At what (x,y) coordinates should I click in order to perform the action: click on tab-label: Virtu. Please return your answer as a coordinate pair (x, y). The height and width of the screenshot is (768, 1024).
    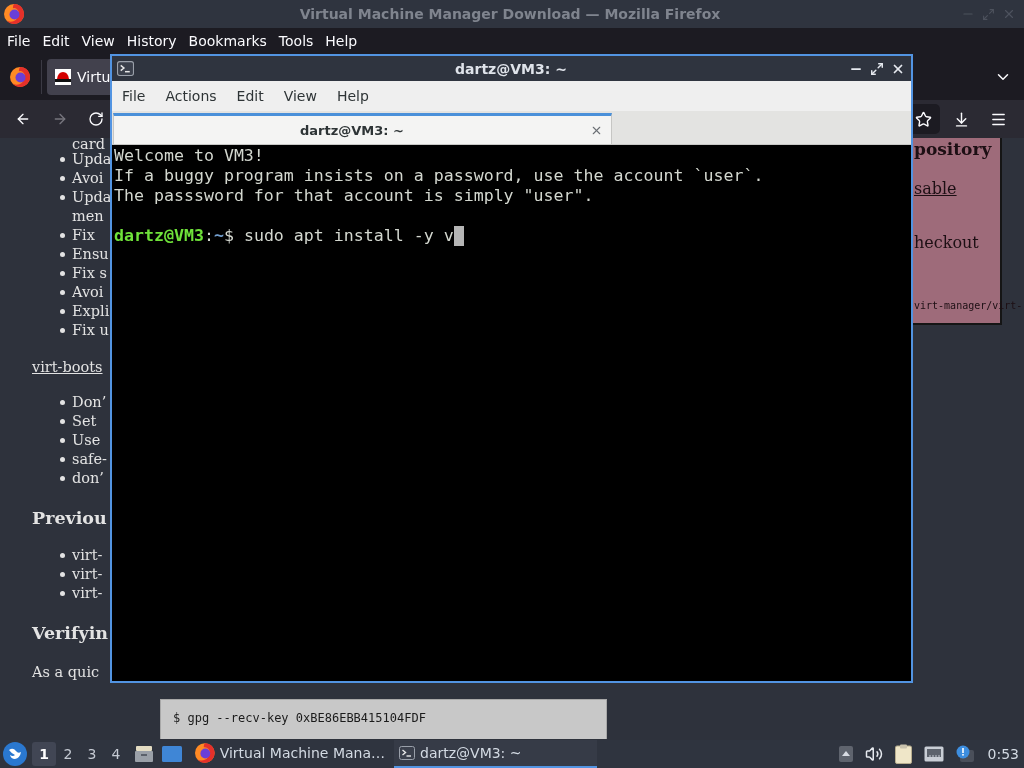
    Looking at the image, I should click on (94, 76).